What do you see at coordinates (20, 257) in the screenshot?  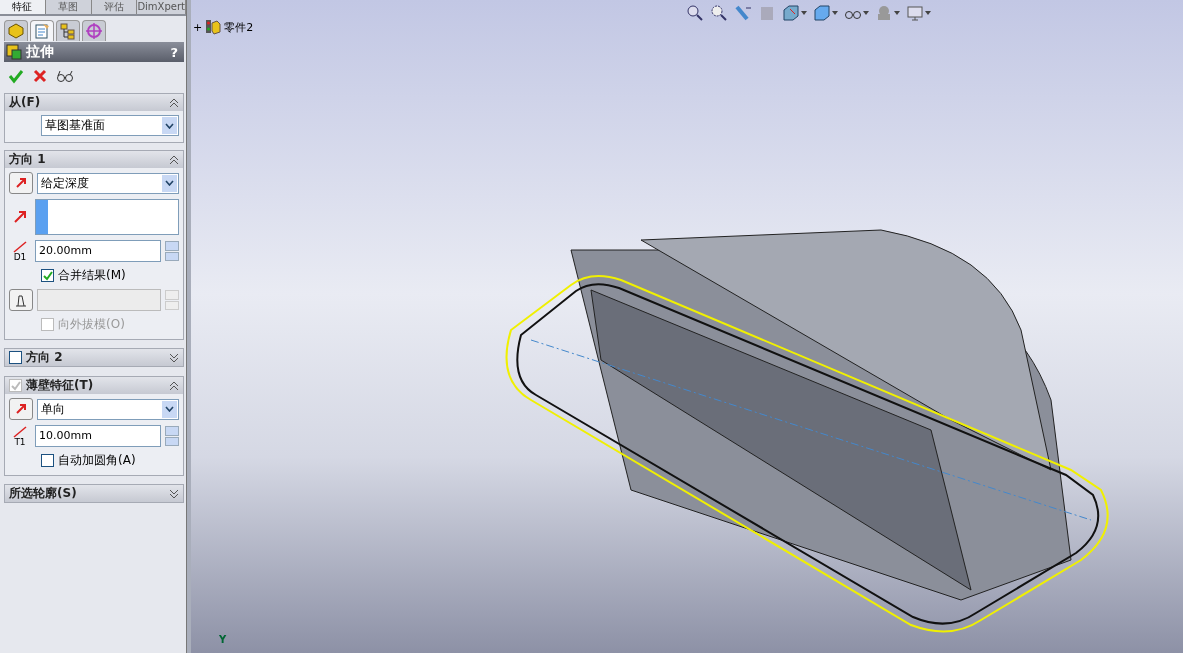 I see `dimension-symbol: D1` at bounding box center [20, 257].